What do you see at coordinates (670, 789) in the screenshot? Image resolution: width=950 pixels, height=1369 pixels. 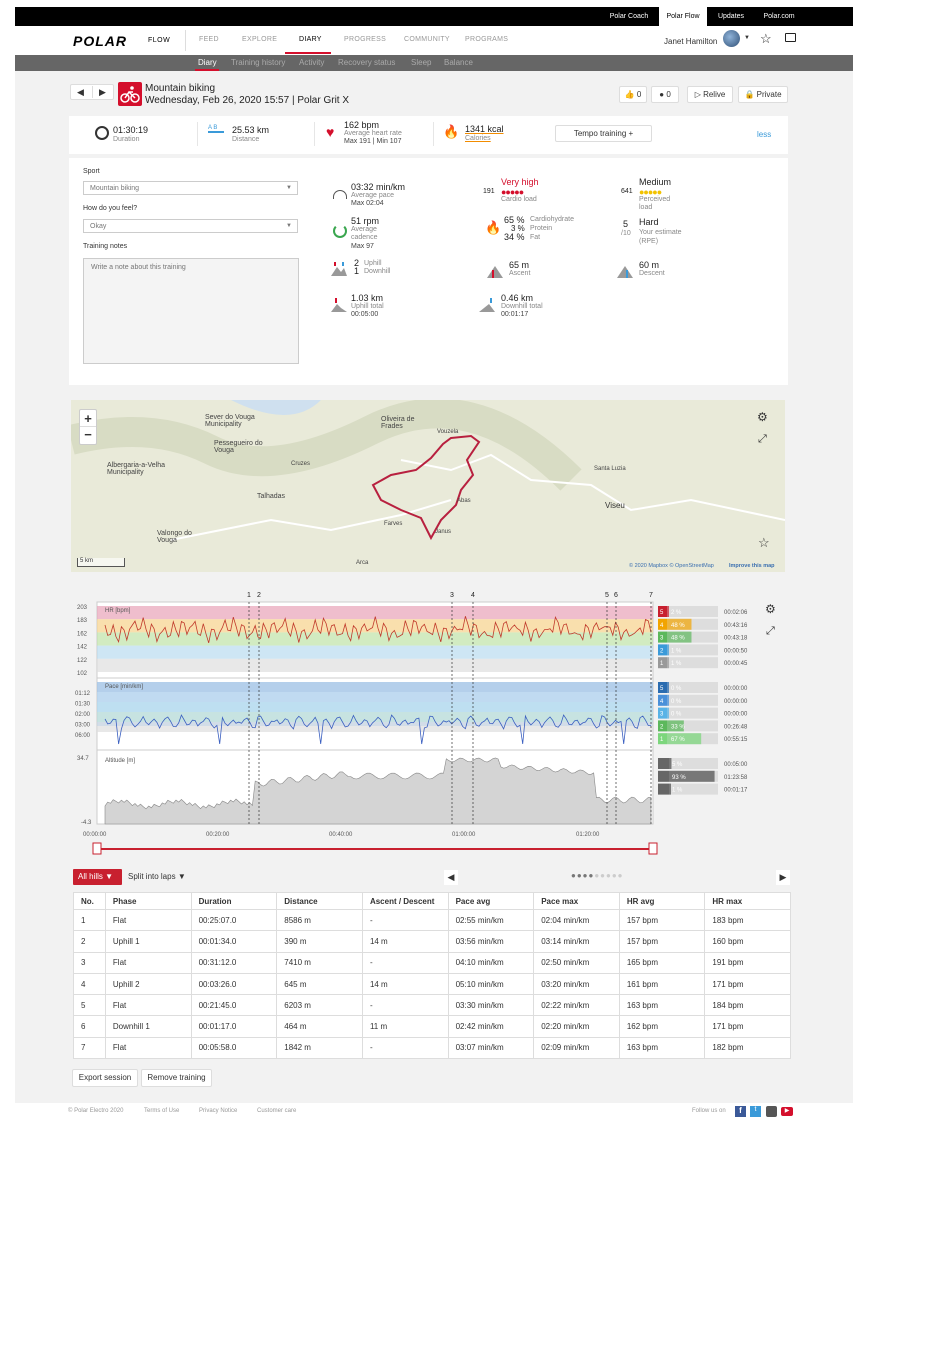 I see `altitude-zone-bar` at bounding box center [670, 789].